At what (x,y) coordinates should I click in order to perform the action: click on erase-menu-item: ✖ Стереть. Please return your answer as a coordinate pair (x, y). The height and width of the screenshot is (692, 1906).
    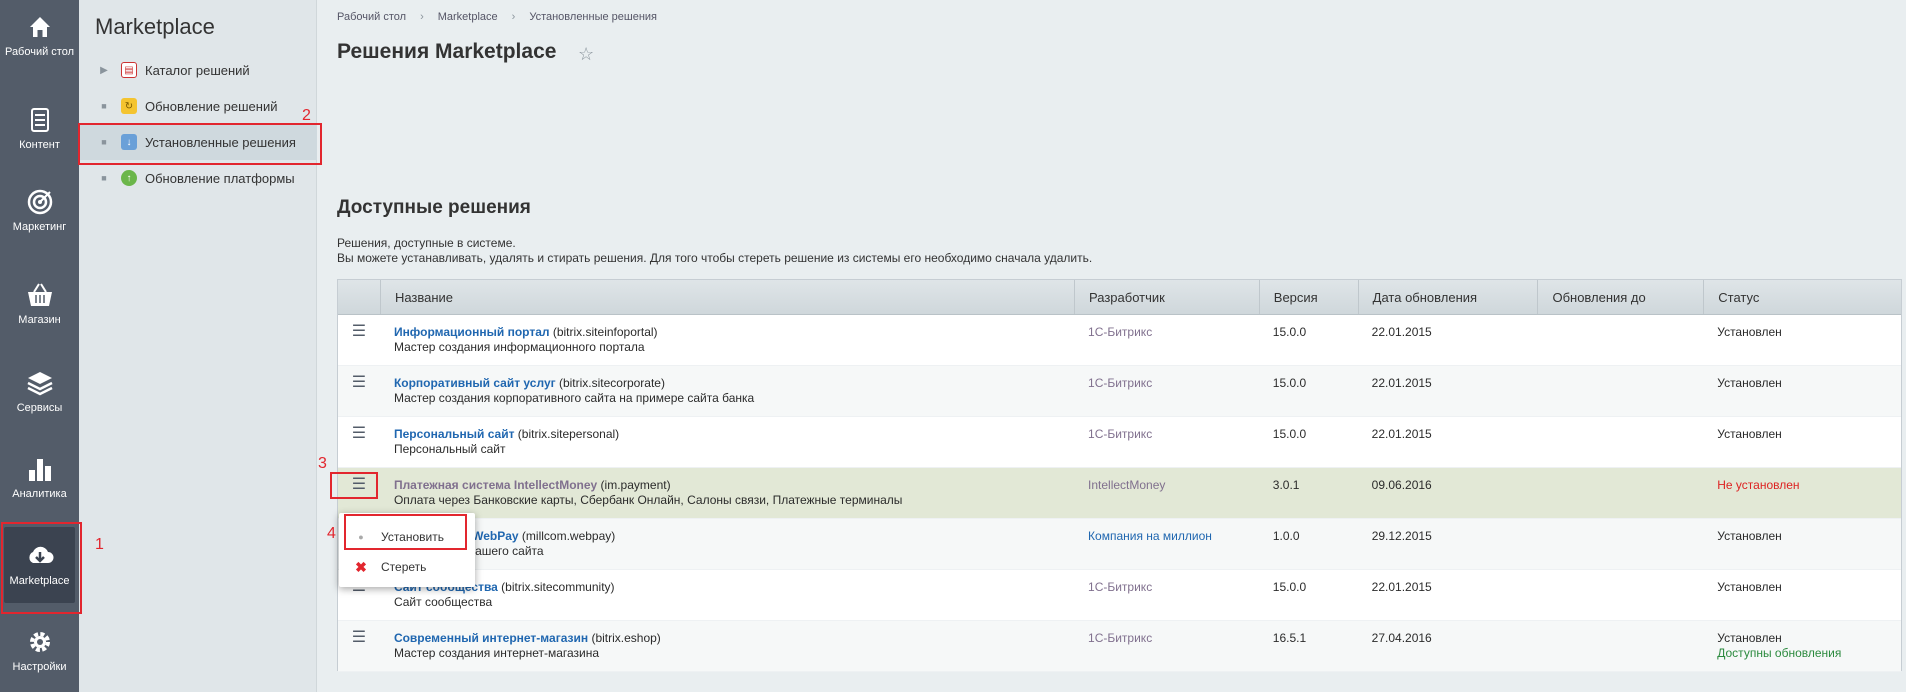
    Looking at the image, I should click on (407, 567).